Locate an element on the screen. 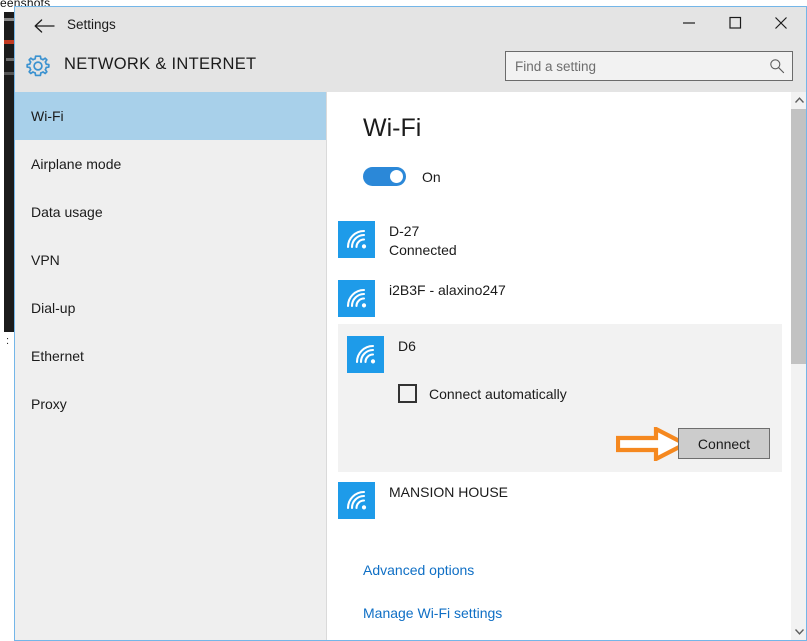 Image resolution: width=807 pixels, height=641 pixels. network-text-block: D-27 Connected is located at coordinates (423, 240).